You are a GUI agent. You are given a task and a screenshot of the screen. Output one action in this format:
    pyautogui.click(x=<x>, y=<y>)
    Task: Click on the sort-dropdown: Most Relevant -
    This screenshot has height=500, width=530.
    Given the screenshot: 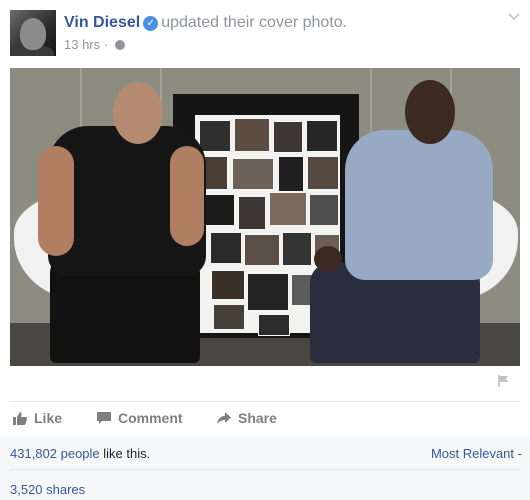 What is the action you would take?
    pyautogui.click(x=476, y=453)
    